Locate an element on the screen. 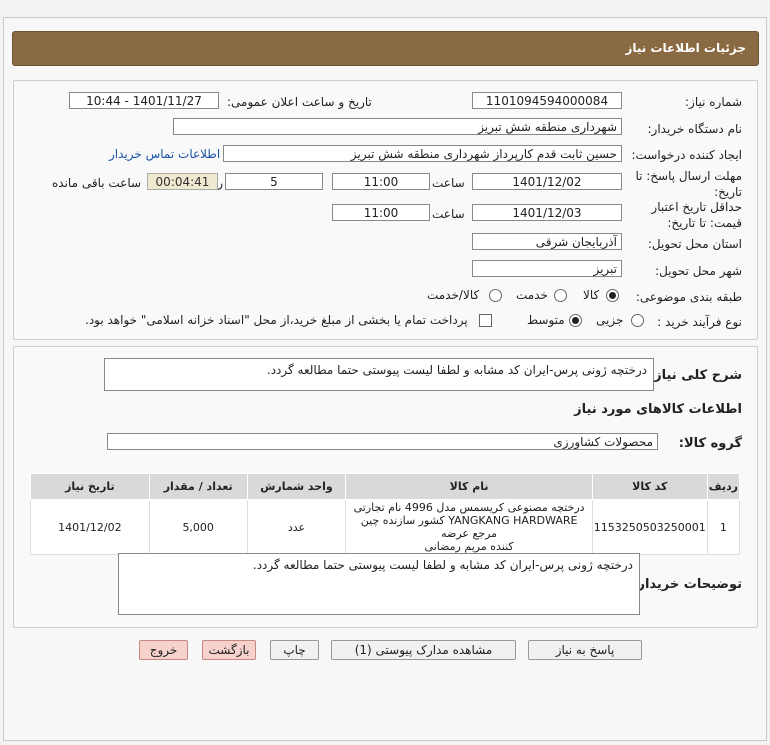  validity-label-line1: حداقل تاریخ اعتبار is located at coordinates (696, 207).